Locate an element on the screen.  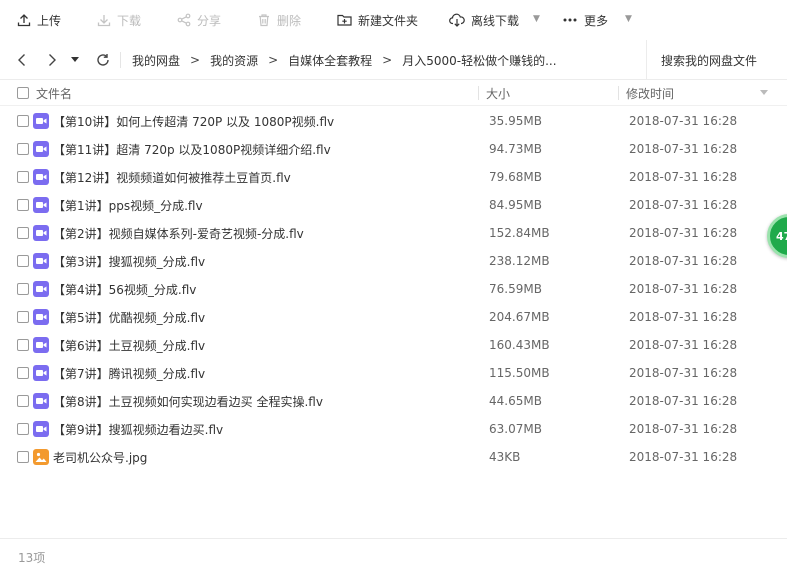
file-row: 【第9讲】搜狐视频边看边买.flv 63.07MB 2018-07-31 16:28 is located at coordinates (393, 429).